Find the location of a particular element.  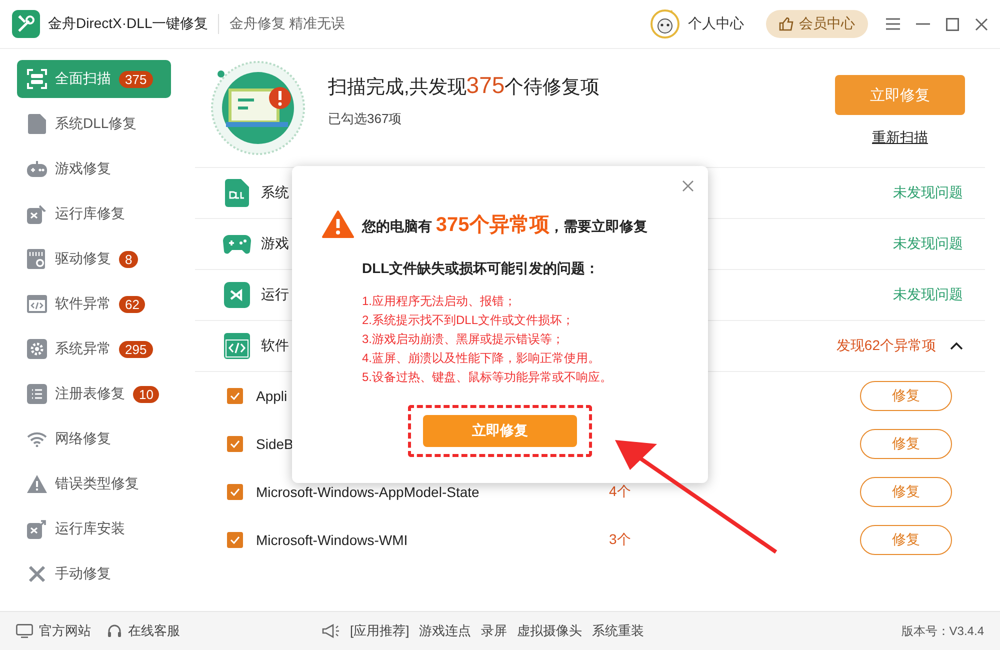

sidebar-item: 运行库安装 is located at coordinates (94, 529).